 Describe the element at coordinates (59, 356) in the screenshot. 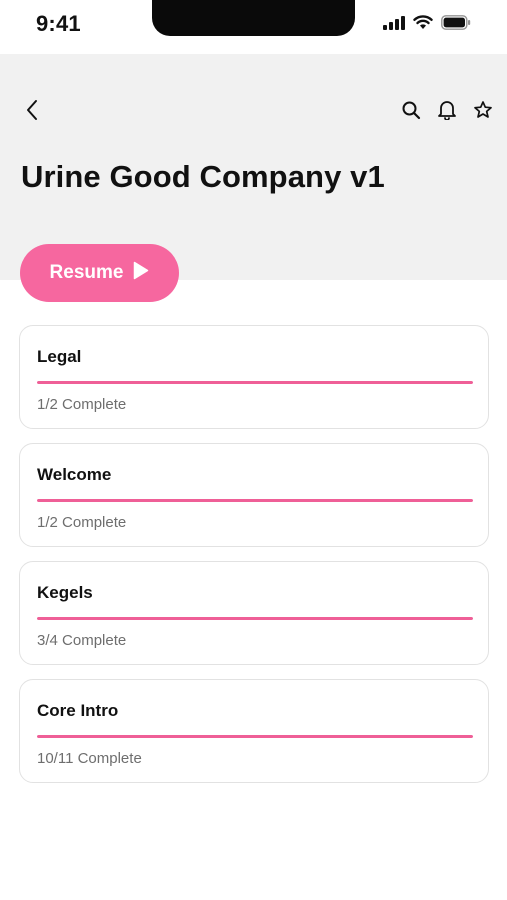

I see `module-title: Legal` at that location.